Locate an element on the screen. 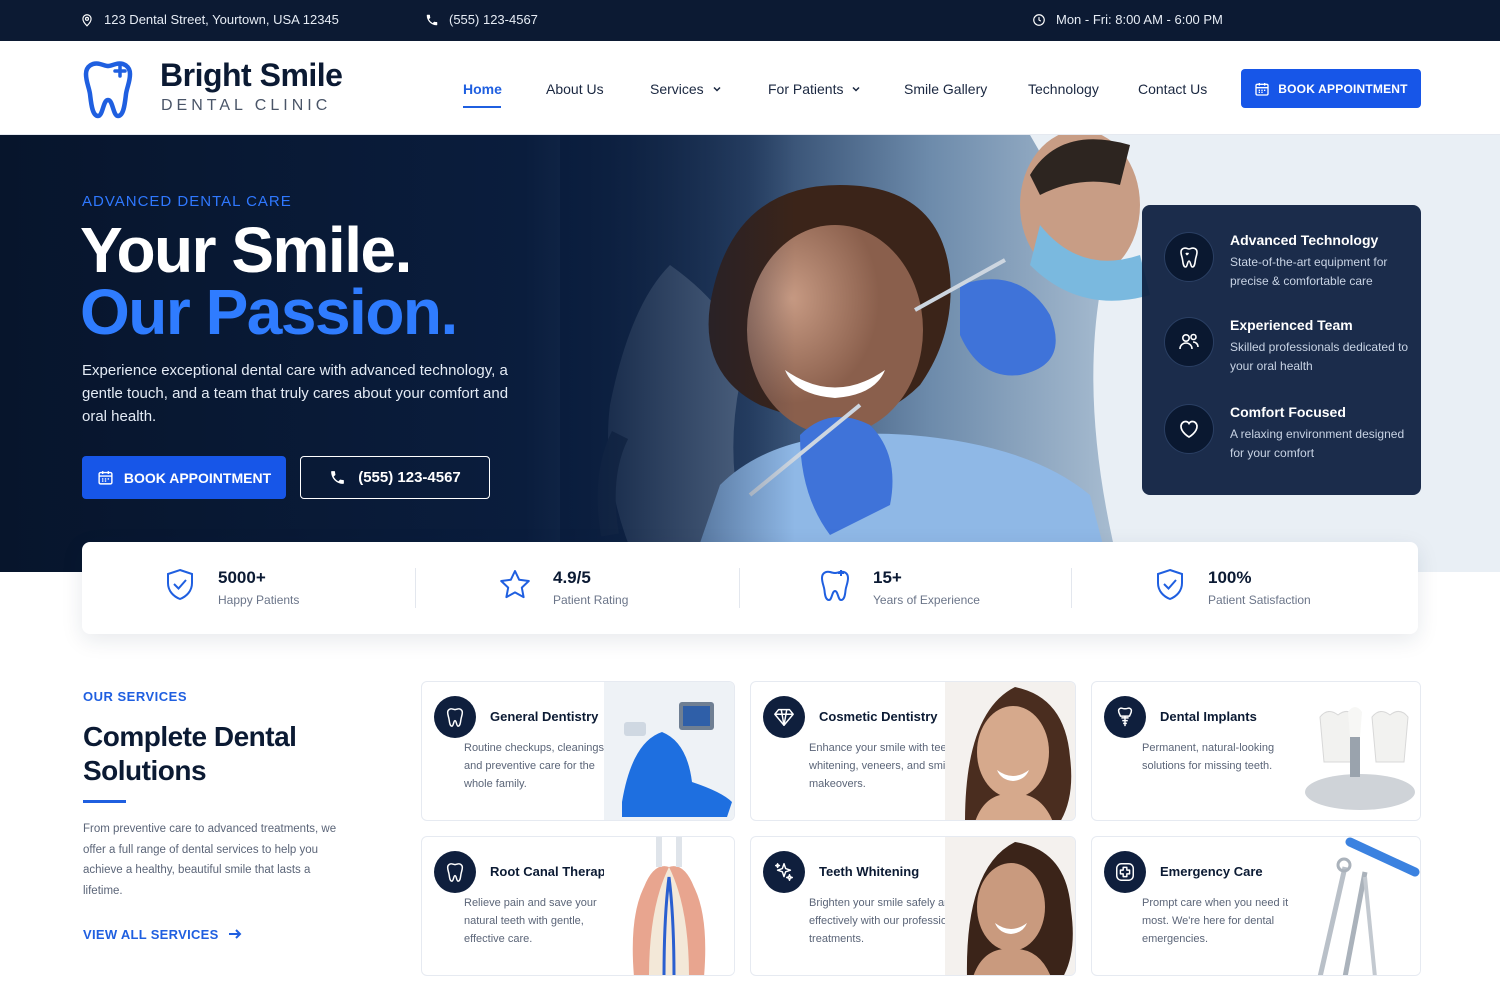 The image size is (1500, 1000). nav-item-contact: Contact Us is located at coordinates (1172, 89).